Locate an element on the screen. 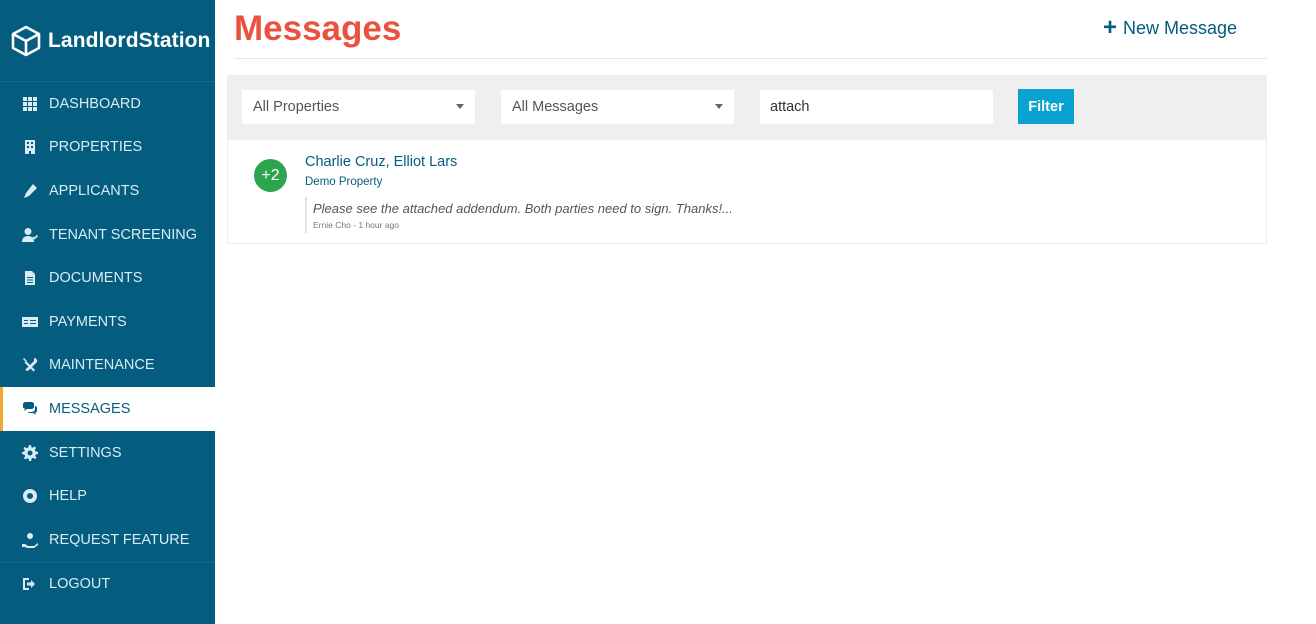  page-title: Messages is located at coordinates (318, 28).